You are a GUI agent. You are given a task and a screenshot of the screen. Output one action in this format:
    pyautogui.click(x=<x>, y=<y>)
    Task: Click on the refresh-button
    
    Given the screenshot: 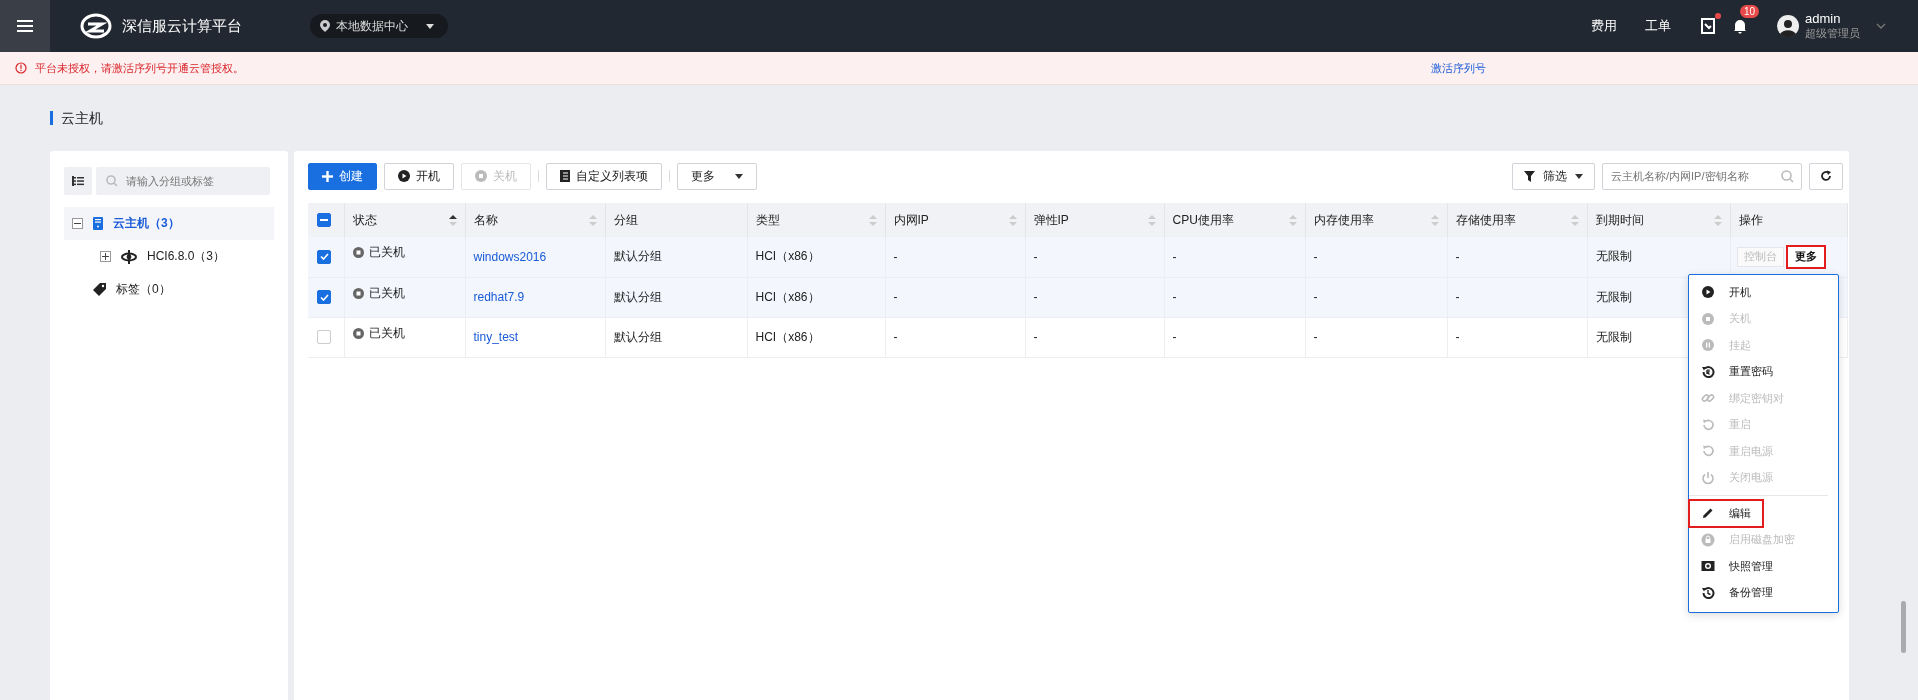 What is the action you would take?
    pyautogui.click(x=1826, y=176)
    